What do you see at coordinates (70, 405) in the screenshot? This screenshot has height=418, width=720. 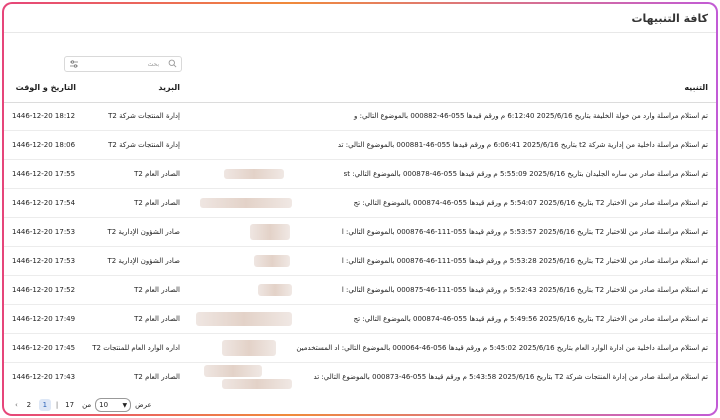 I see `total-pages: 17` at bounding box center [70, 405].